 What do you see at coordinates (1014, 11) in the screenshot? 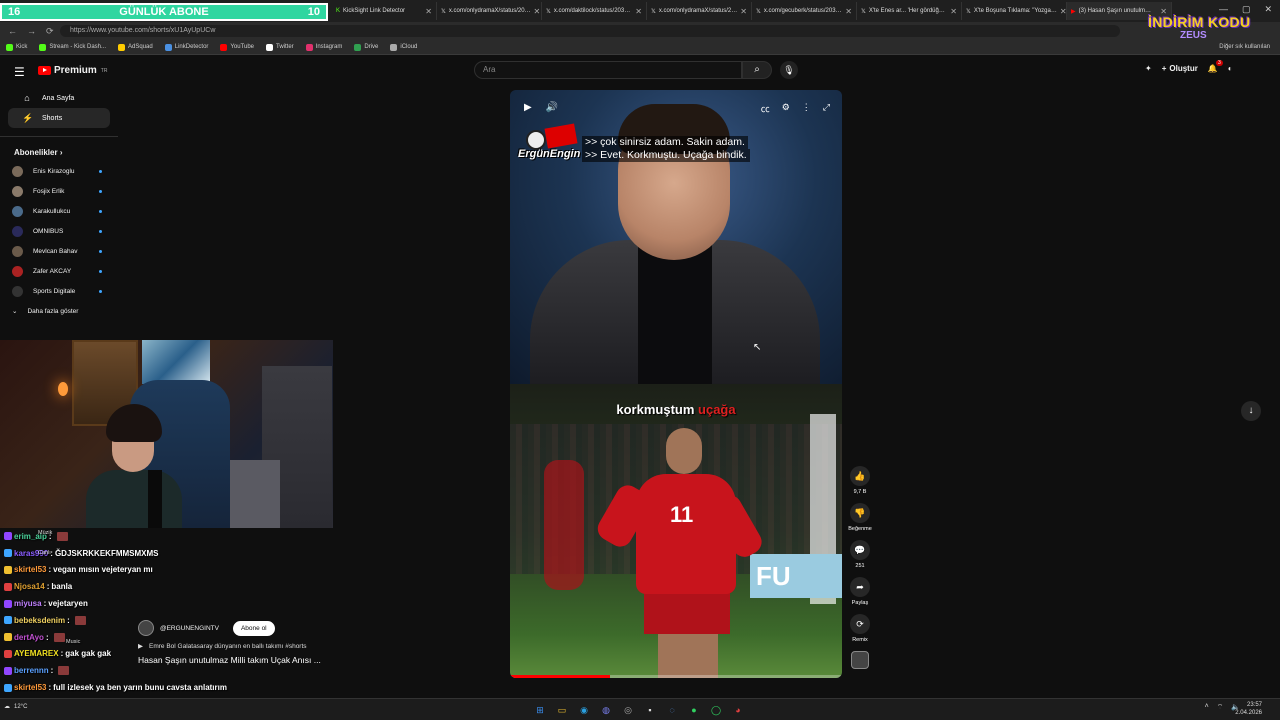
I see `browser-tab: 𝕏 X'te Boşuna Tıklama: "Yozga… ✕` at bounding box center [1014, 11].